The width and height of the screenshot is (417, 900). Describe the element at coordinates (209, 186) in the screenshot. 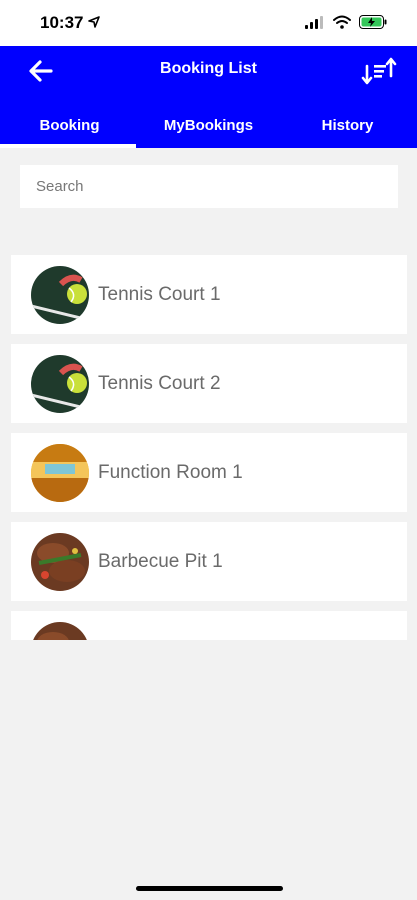

I see `search-input` at that location.